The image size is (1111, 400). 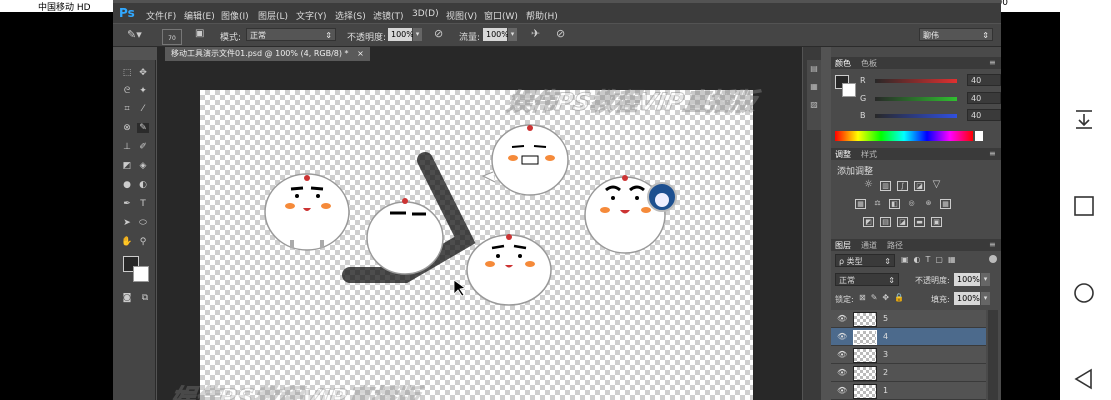 I want to click on document-tab: 移动工具演示文件01.psd @ 100% (4, RGB/8) * ×, so click(x=267, y=54).